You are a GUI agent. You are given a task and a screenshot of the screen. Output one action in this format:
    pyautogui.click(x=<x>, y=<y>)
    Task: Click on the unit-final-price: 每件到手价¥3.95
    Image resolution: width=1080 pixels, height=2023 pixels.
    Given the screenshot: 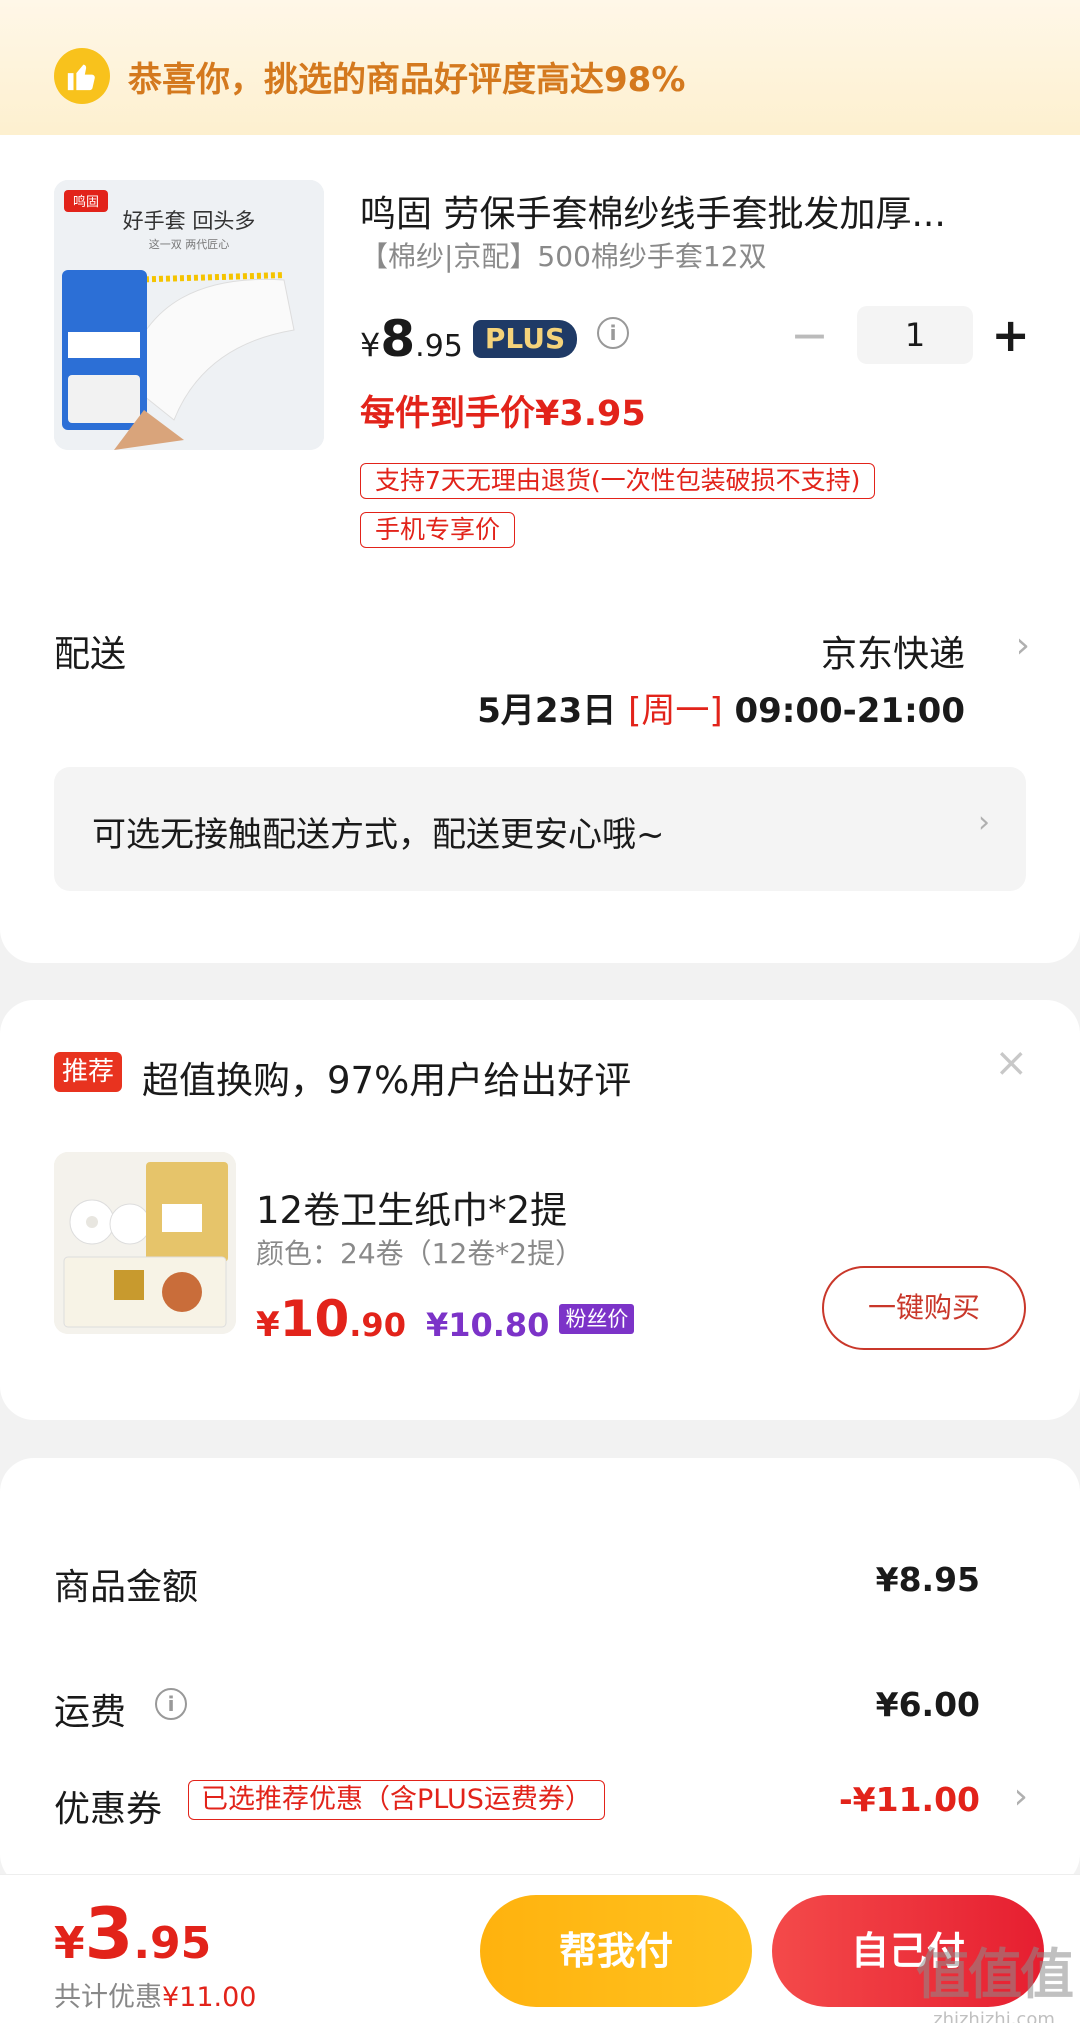 What is the action you would take?
    pyautogui.click(x=503, y=414)
    